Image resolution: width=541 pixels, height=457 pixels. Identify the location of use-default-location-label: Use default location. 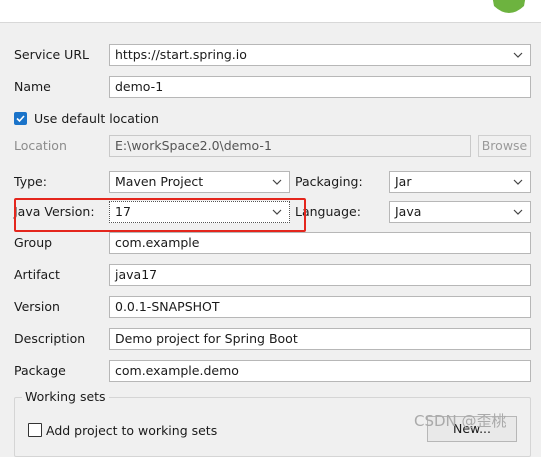
(96, 118).